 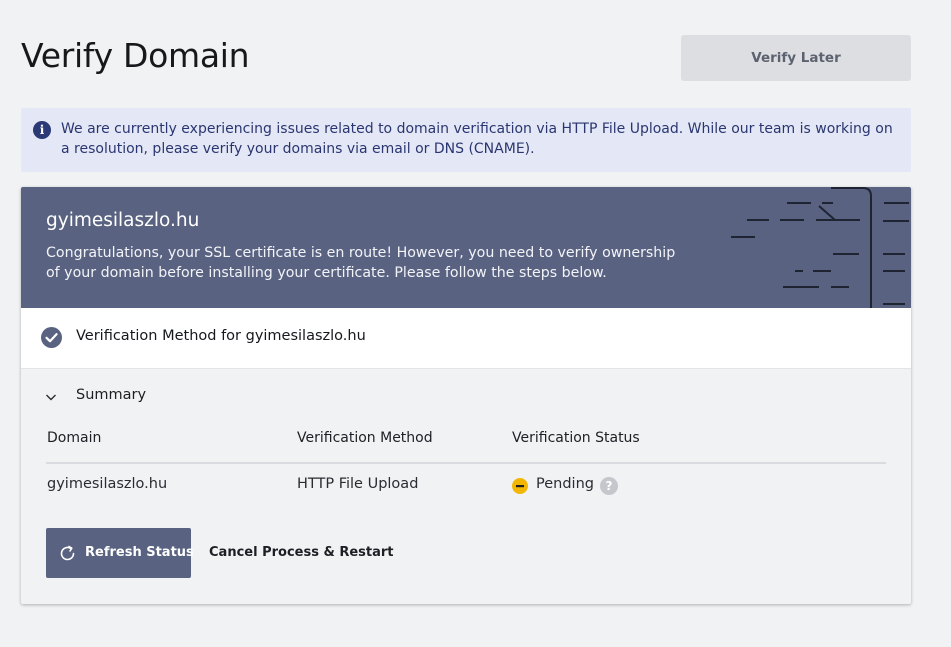 What do you see at coordinates (139, 552) in the screenshot?
I see `refresh-status-label: Refresh Status` at bounding box center [139, 552].